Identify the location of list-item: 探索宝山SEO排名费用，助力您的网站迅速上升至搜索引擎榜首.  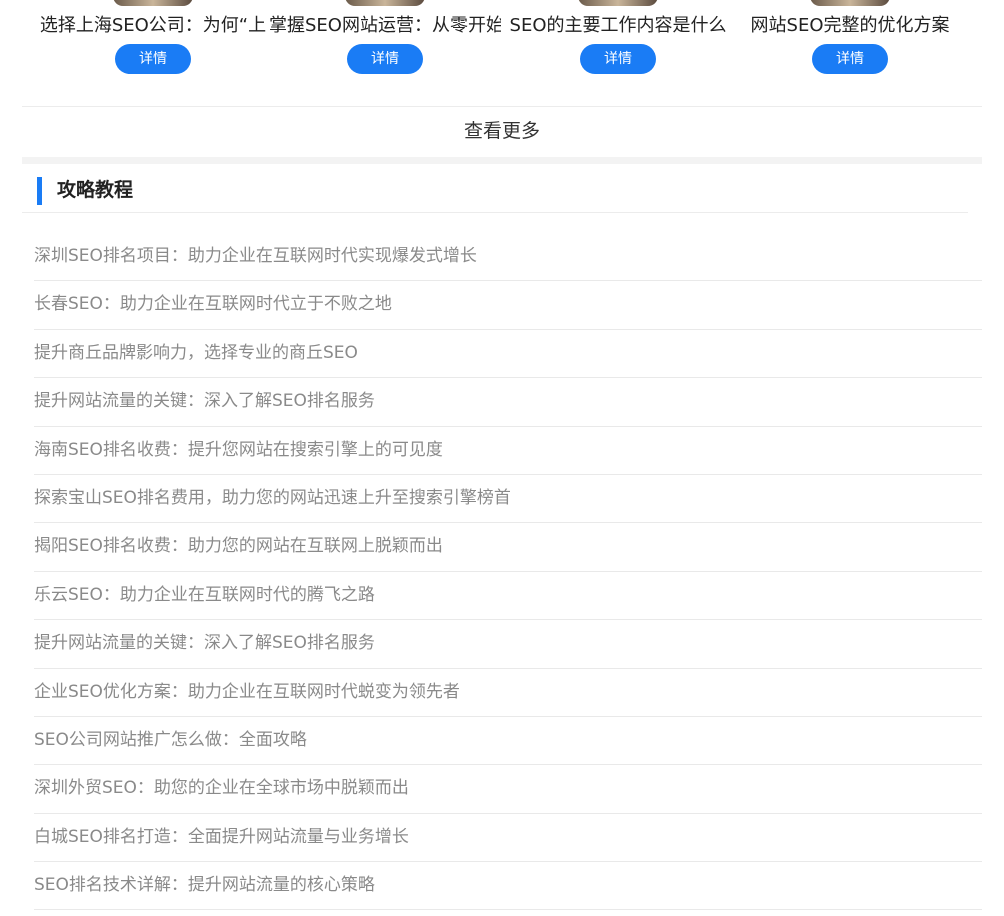
(508, 499).